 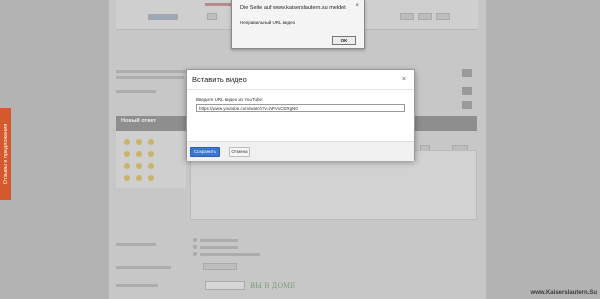 I want to click on ok-button: OK, so click(x=344, y=40).